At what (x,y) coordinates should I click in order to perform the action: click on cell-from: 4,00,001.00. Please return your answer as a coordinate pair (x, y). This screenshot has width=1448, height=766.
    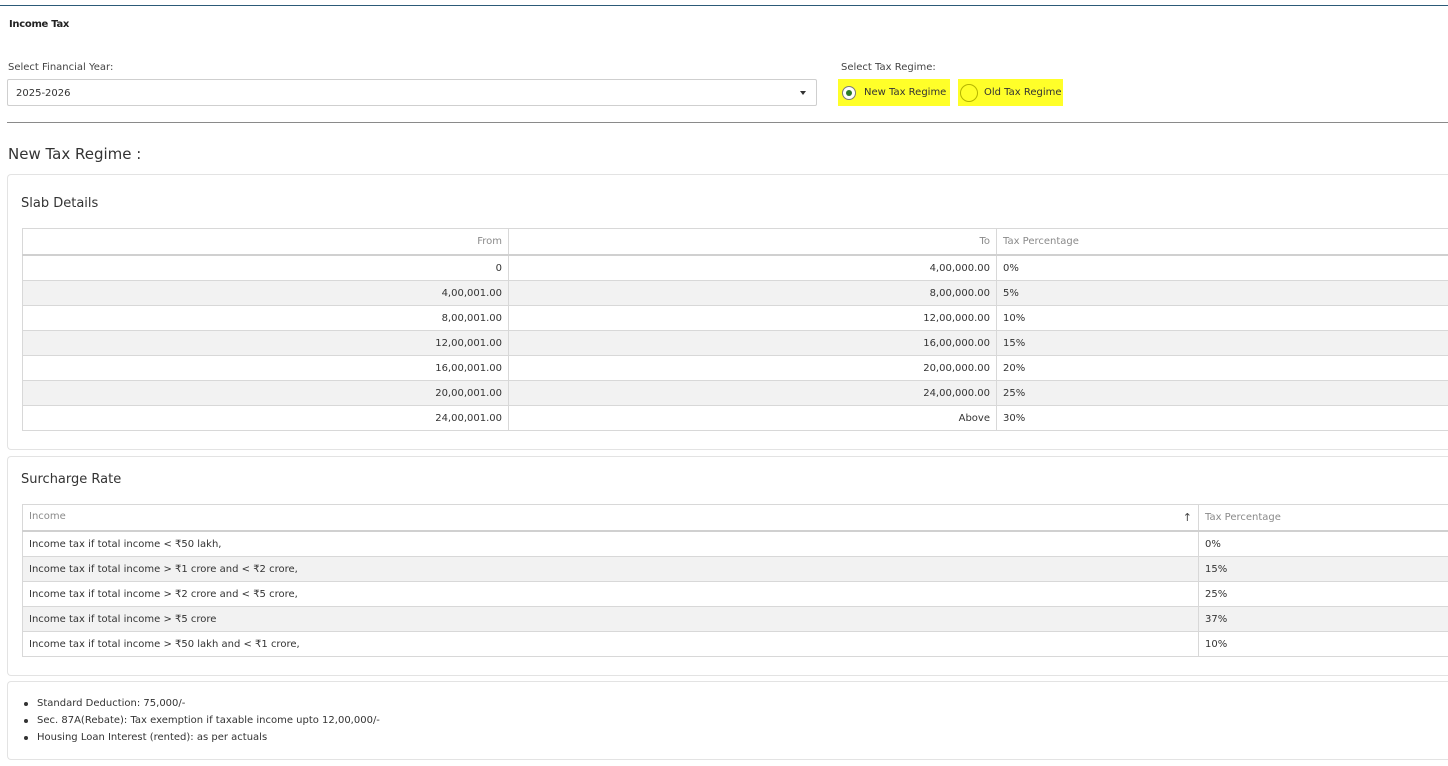
    Looking at the image, I should click on (265, 293).